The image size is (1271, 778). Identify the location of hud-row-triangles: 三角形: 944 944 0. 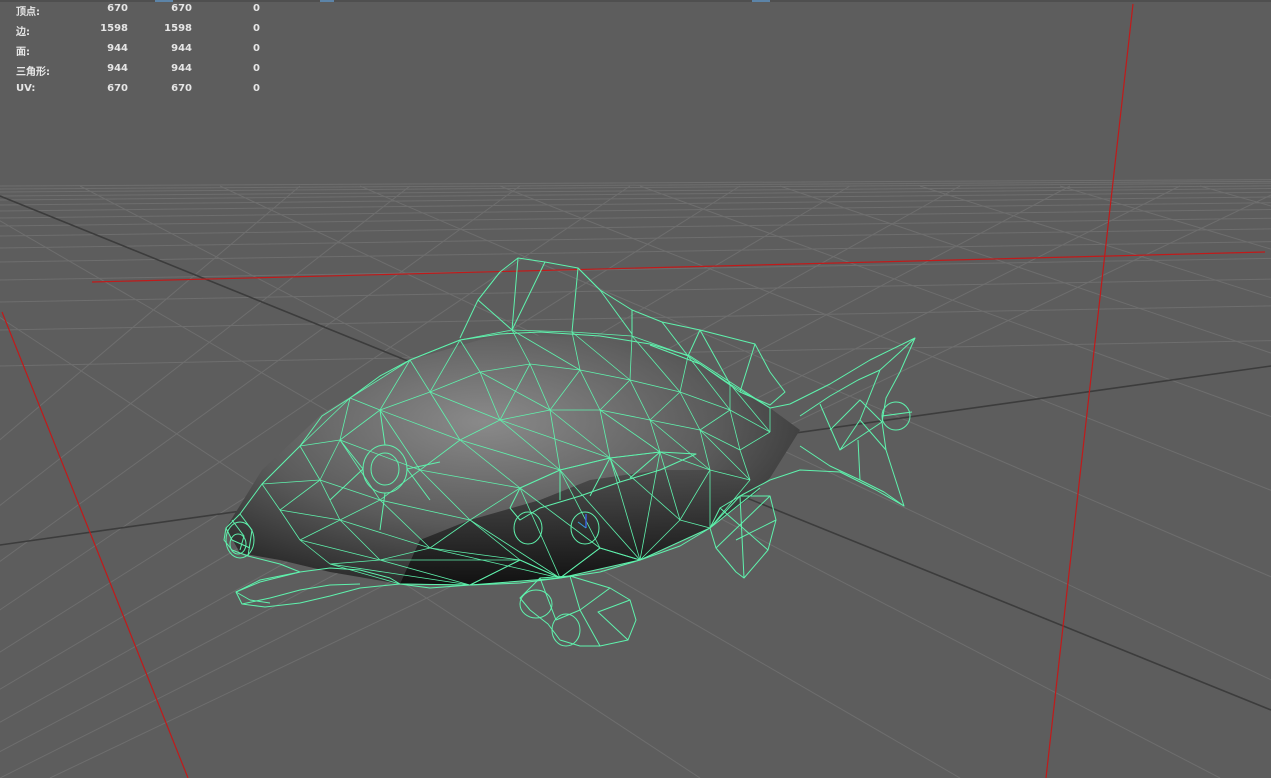
(135, 70).